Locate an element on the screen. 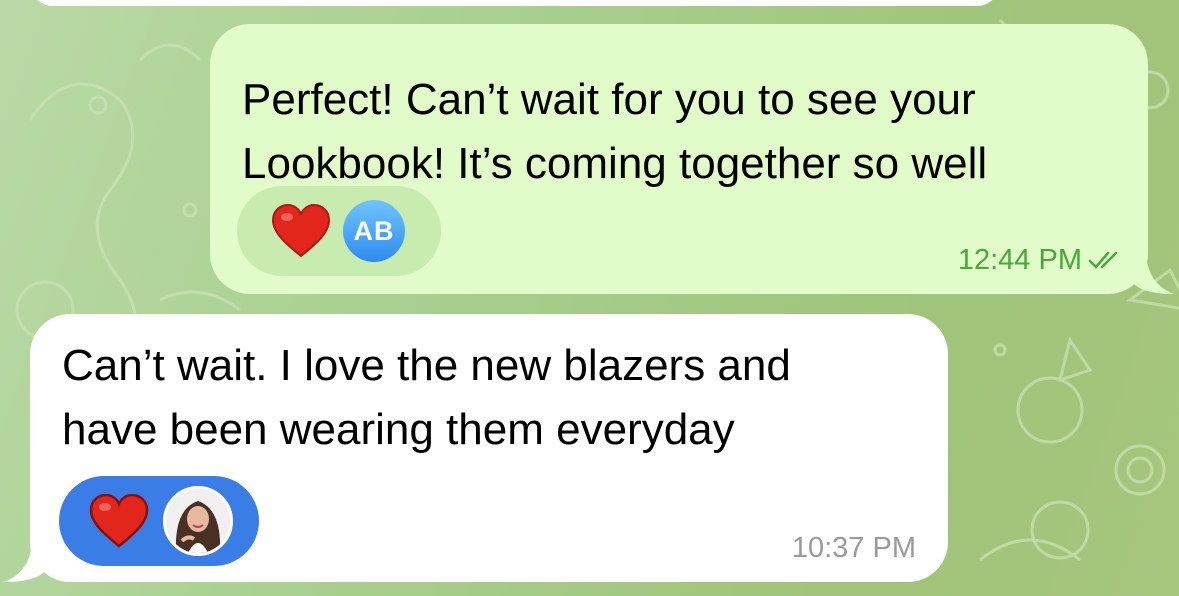 This screenshot has width=1179, height=596. incoming-meta: 10:37 PM is located at coordinates (854, 548).